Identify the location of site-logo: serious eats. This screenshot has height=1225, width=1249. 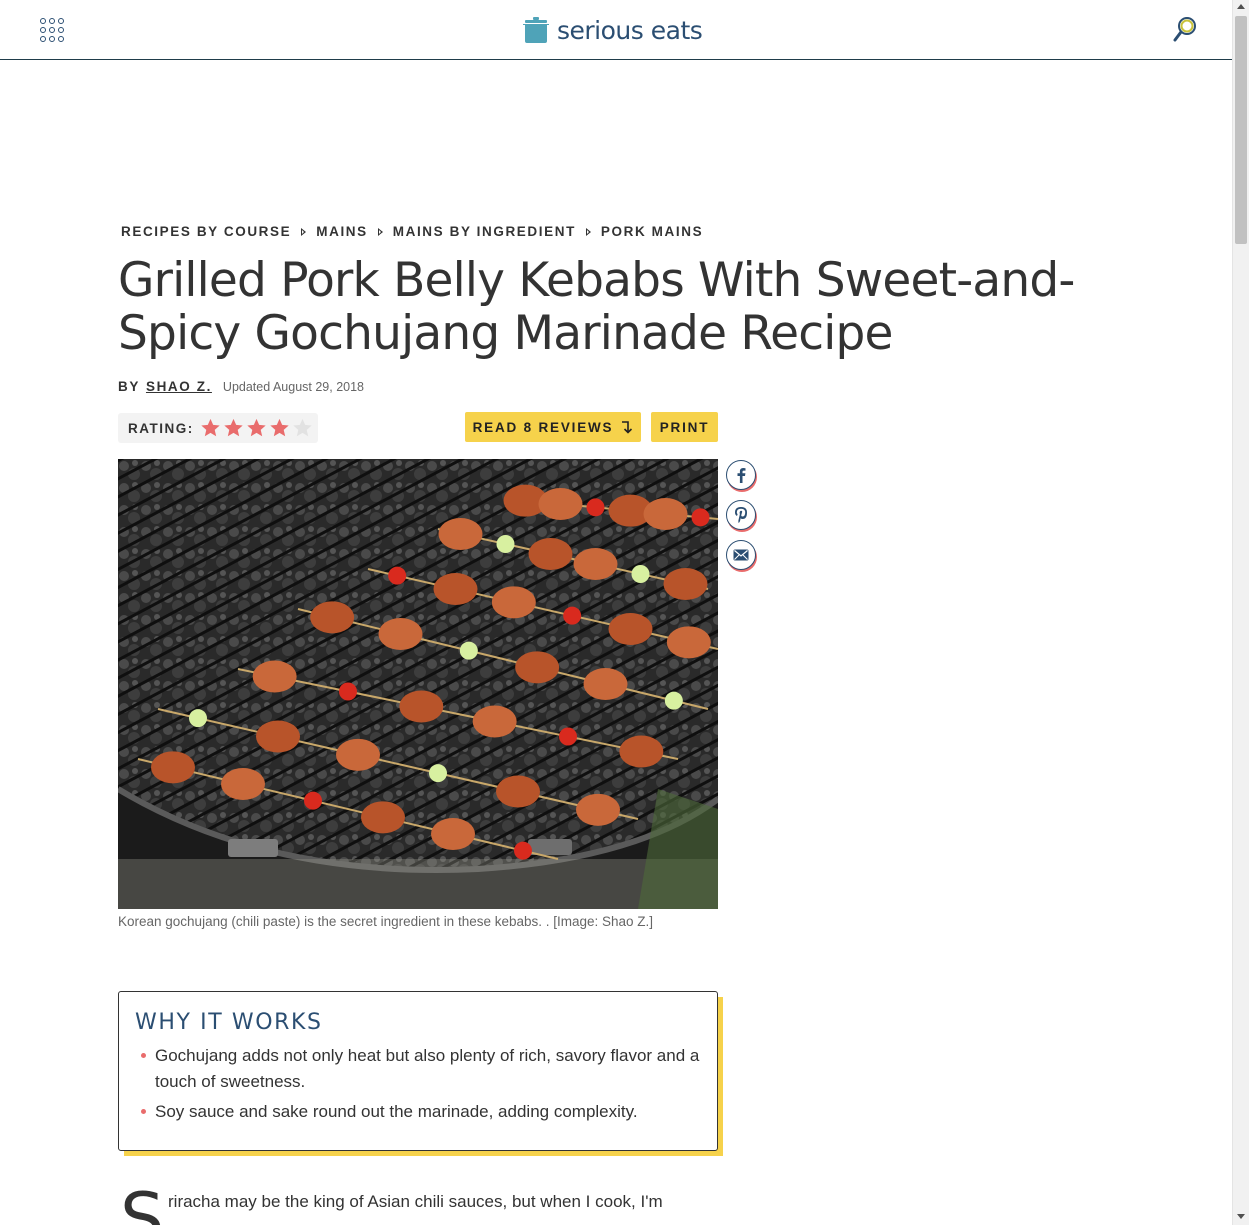
(612, 30).